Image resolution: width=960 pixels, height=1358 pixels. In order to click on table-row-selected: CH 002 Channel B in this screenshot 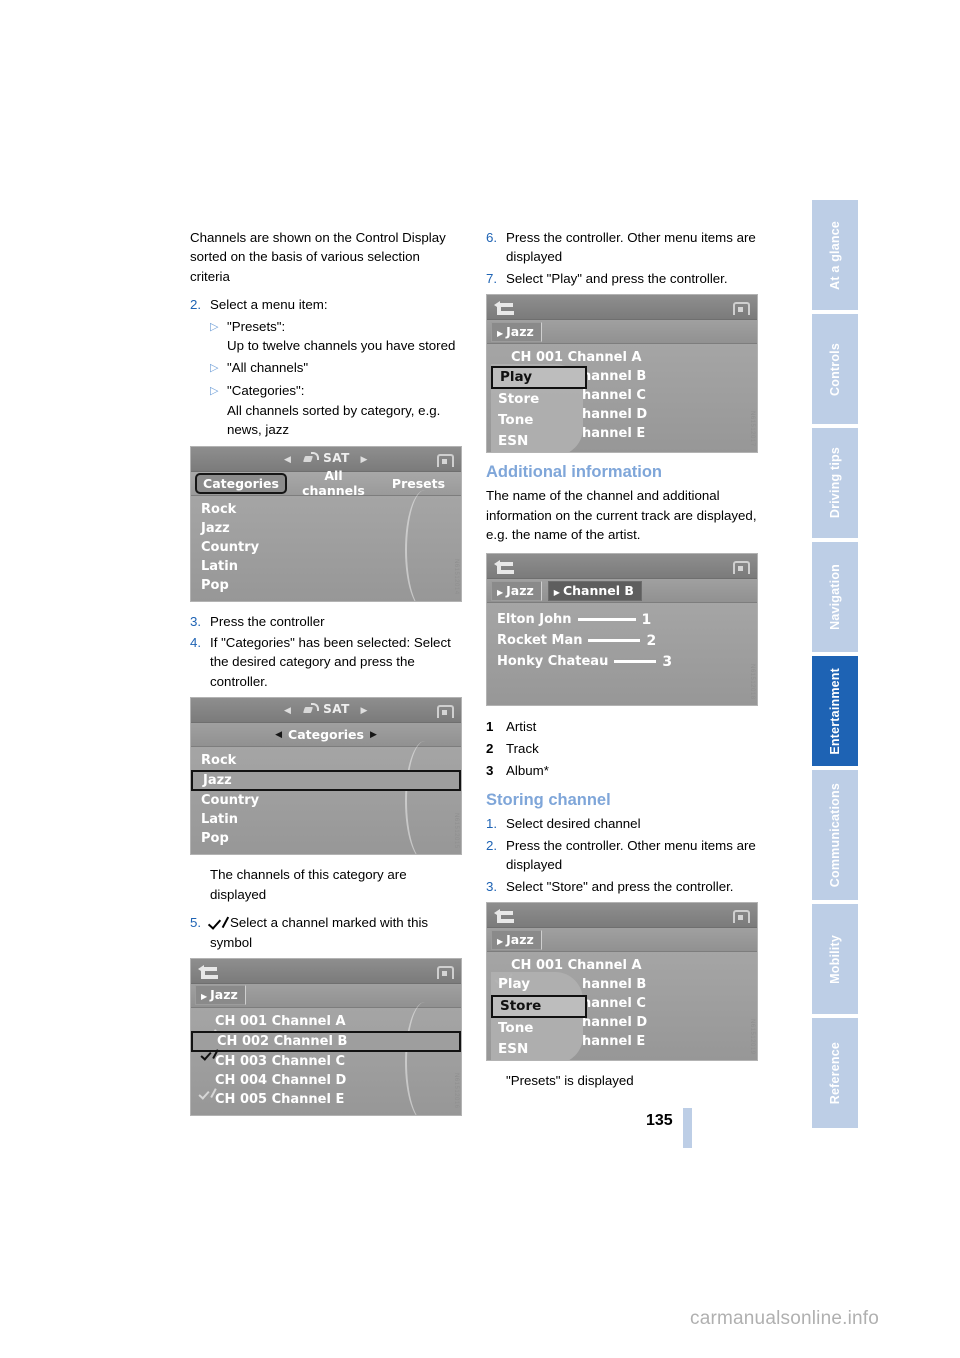, I will do `click(326, 1041)`.